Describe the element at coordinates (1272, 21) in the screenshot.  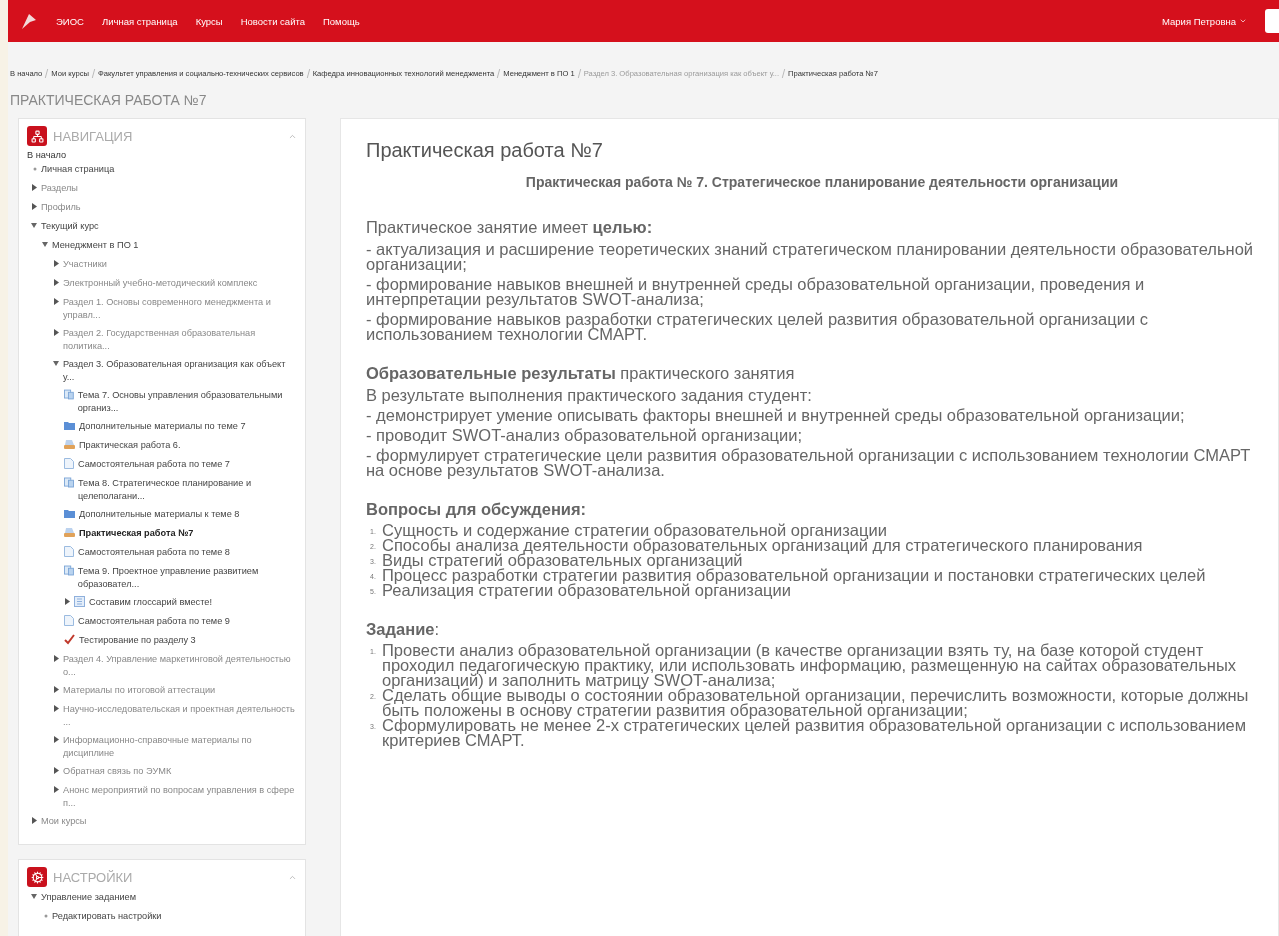
I see `search-field` at that location.